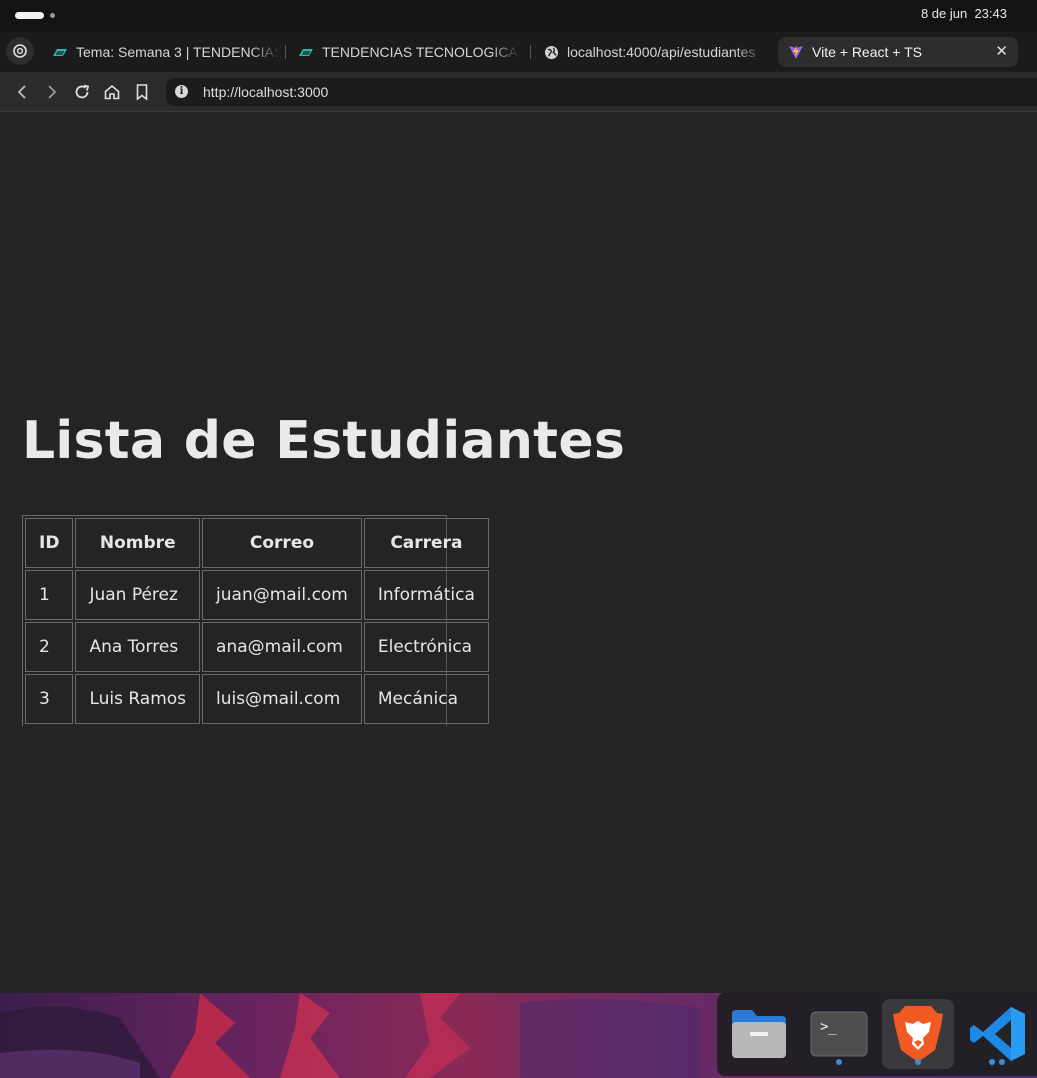 Image resolution: width=1037 pixels, height=1078 pixels. I want to click on dock-brave, so click(918, 1034).